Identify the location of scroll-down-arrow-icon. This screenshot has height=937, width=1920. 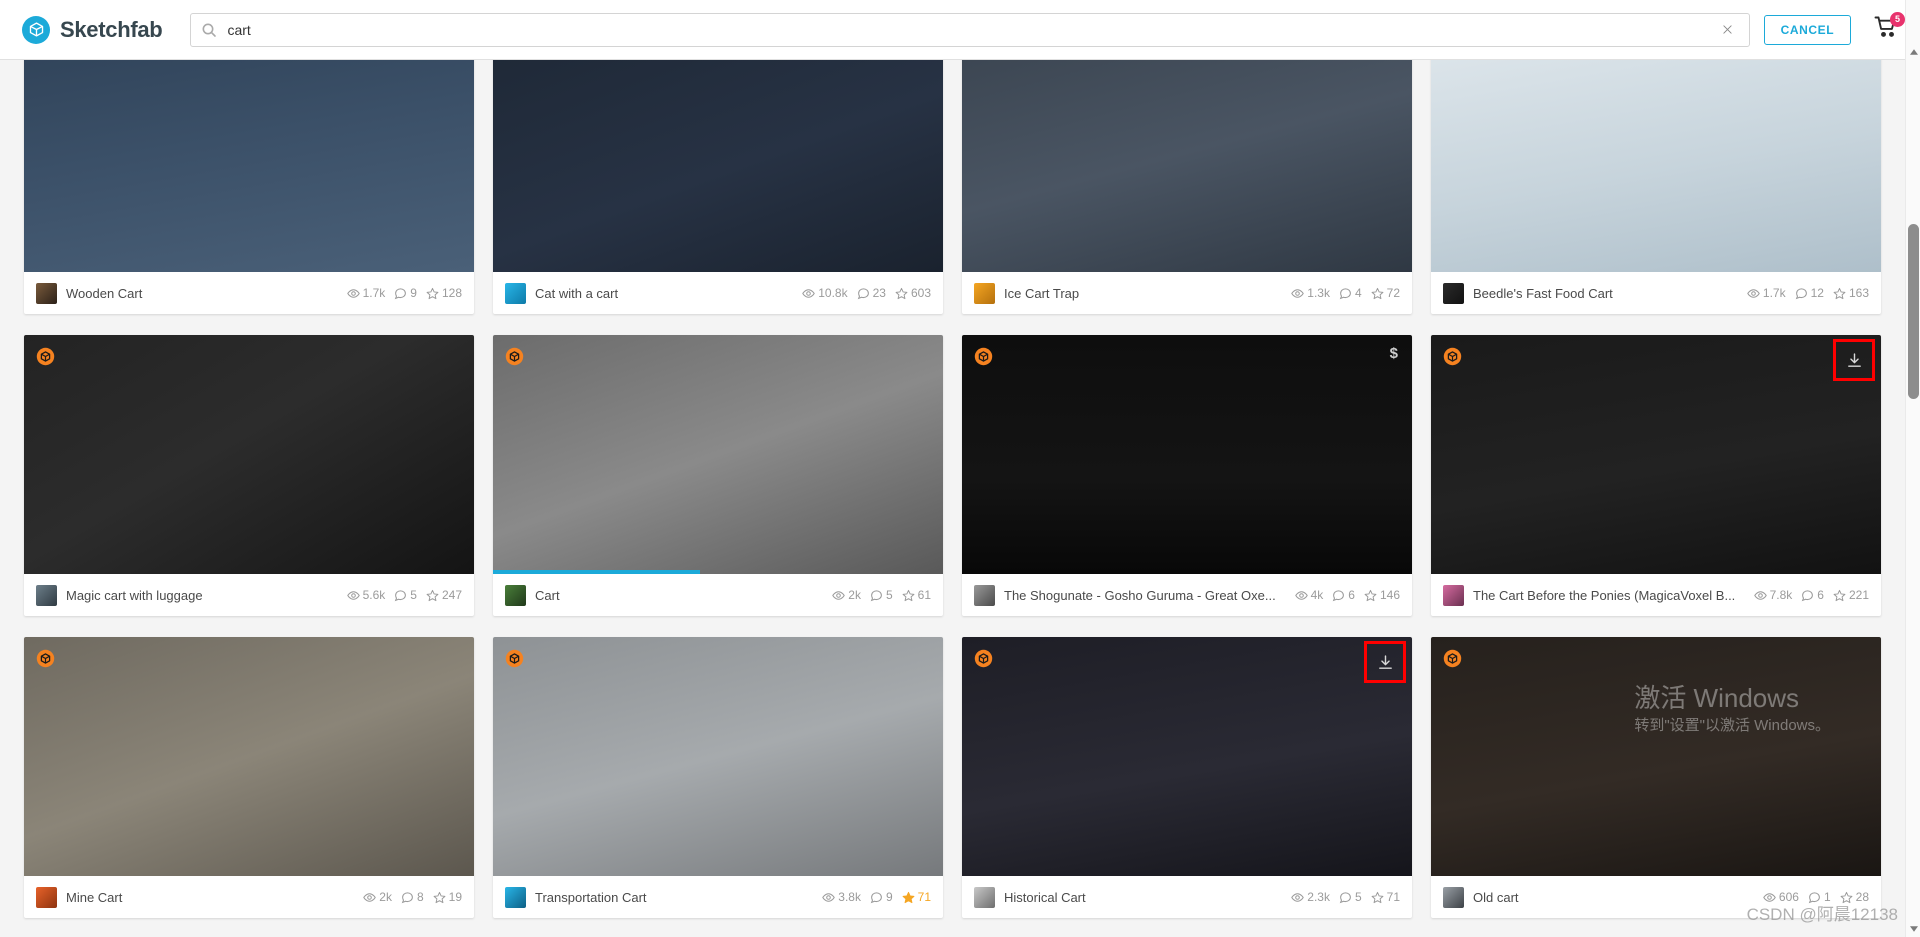
(1913, 929).